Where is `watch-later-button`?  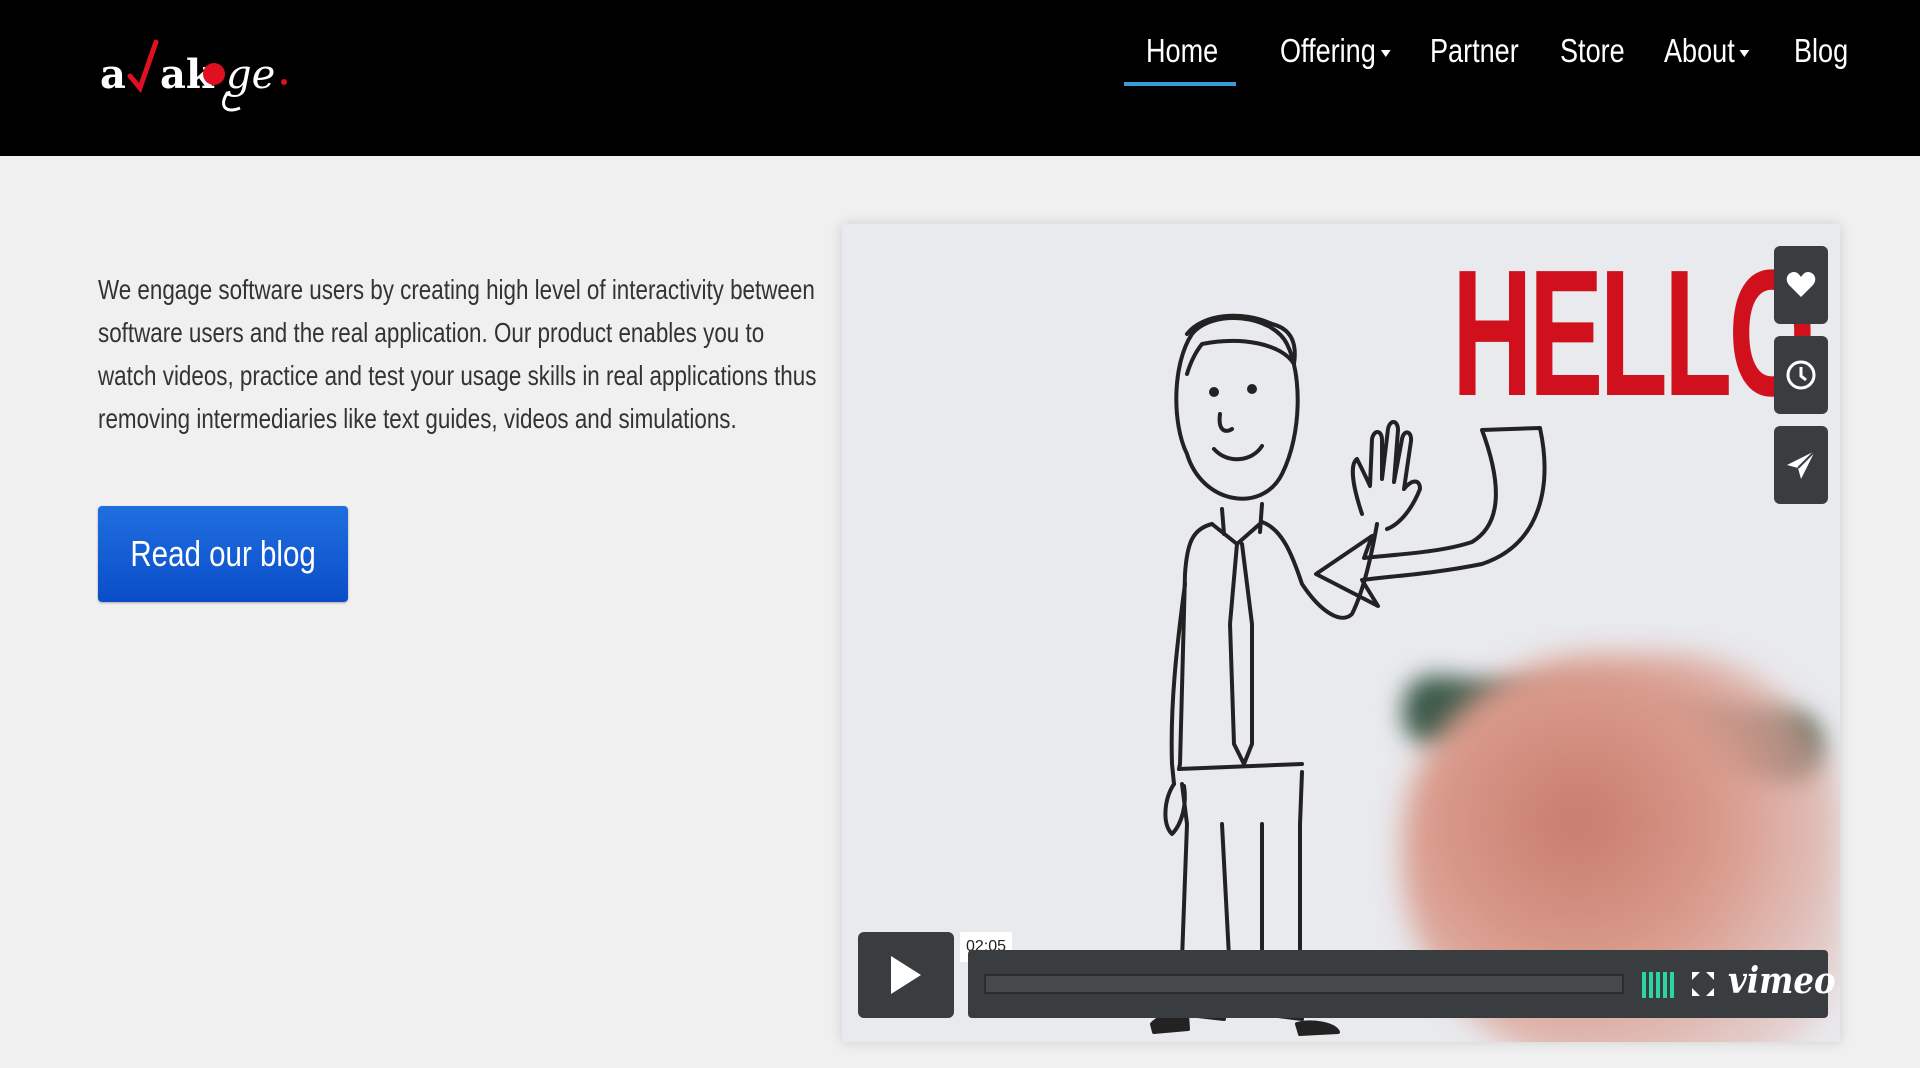 watch-later-button is located at coordinates (1801, 375).